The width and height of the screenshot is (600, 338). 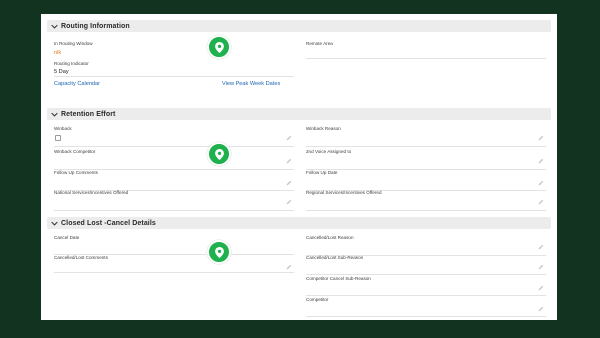 What do you see at coordinates (76, 172) in the screenshot?
I see `field-label: Follow Up Comments` at bounding box center [76, 172].